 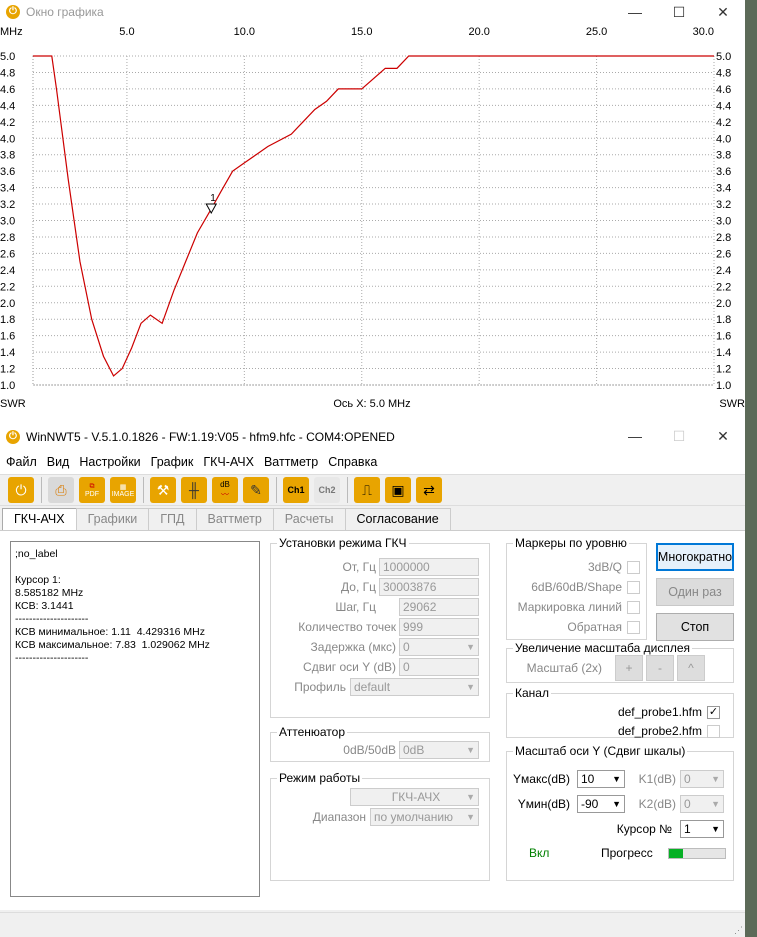 I want to click on y-tick-label-left: 3.6, so click(x=7, y=172).